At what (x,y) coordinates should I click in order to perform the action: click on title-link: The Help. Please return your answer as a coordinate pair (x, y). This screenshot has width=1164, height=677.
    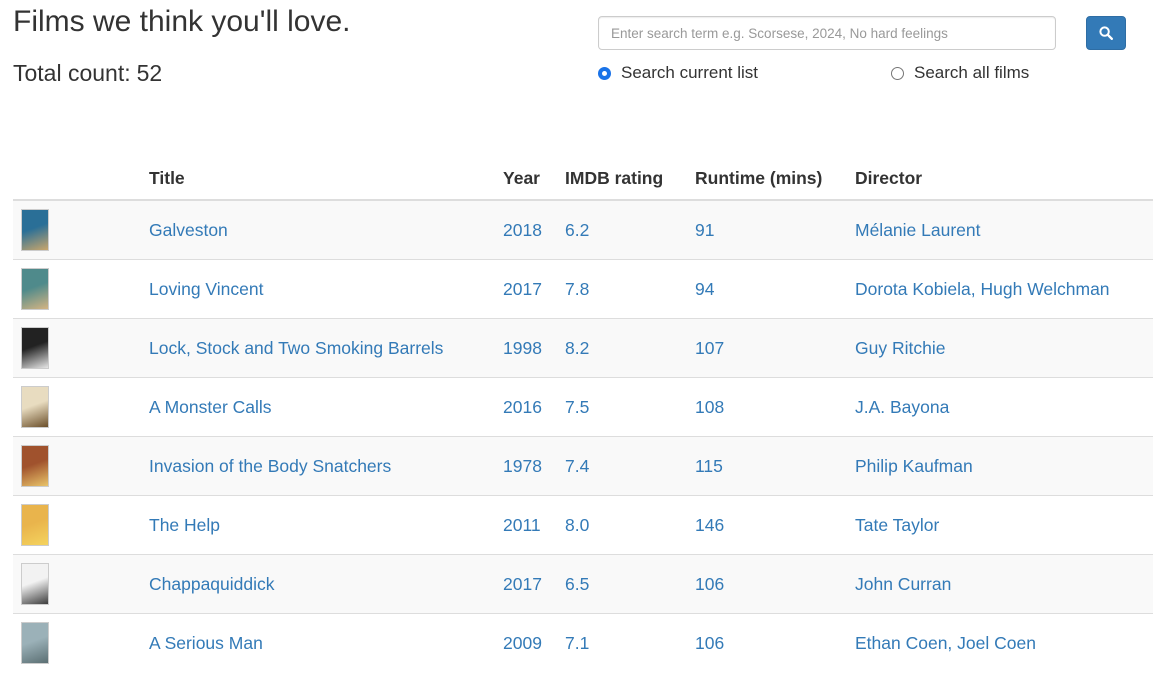
    Looking at the image, I should click on (184, 525).